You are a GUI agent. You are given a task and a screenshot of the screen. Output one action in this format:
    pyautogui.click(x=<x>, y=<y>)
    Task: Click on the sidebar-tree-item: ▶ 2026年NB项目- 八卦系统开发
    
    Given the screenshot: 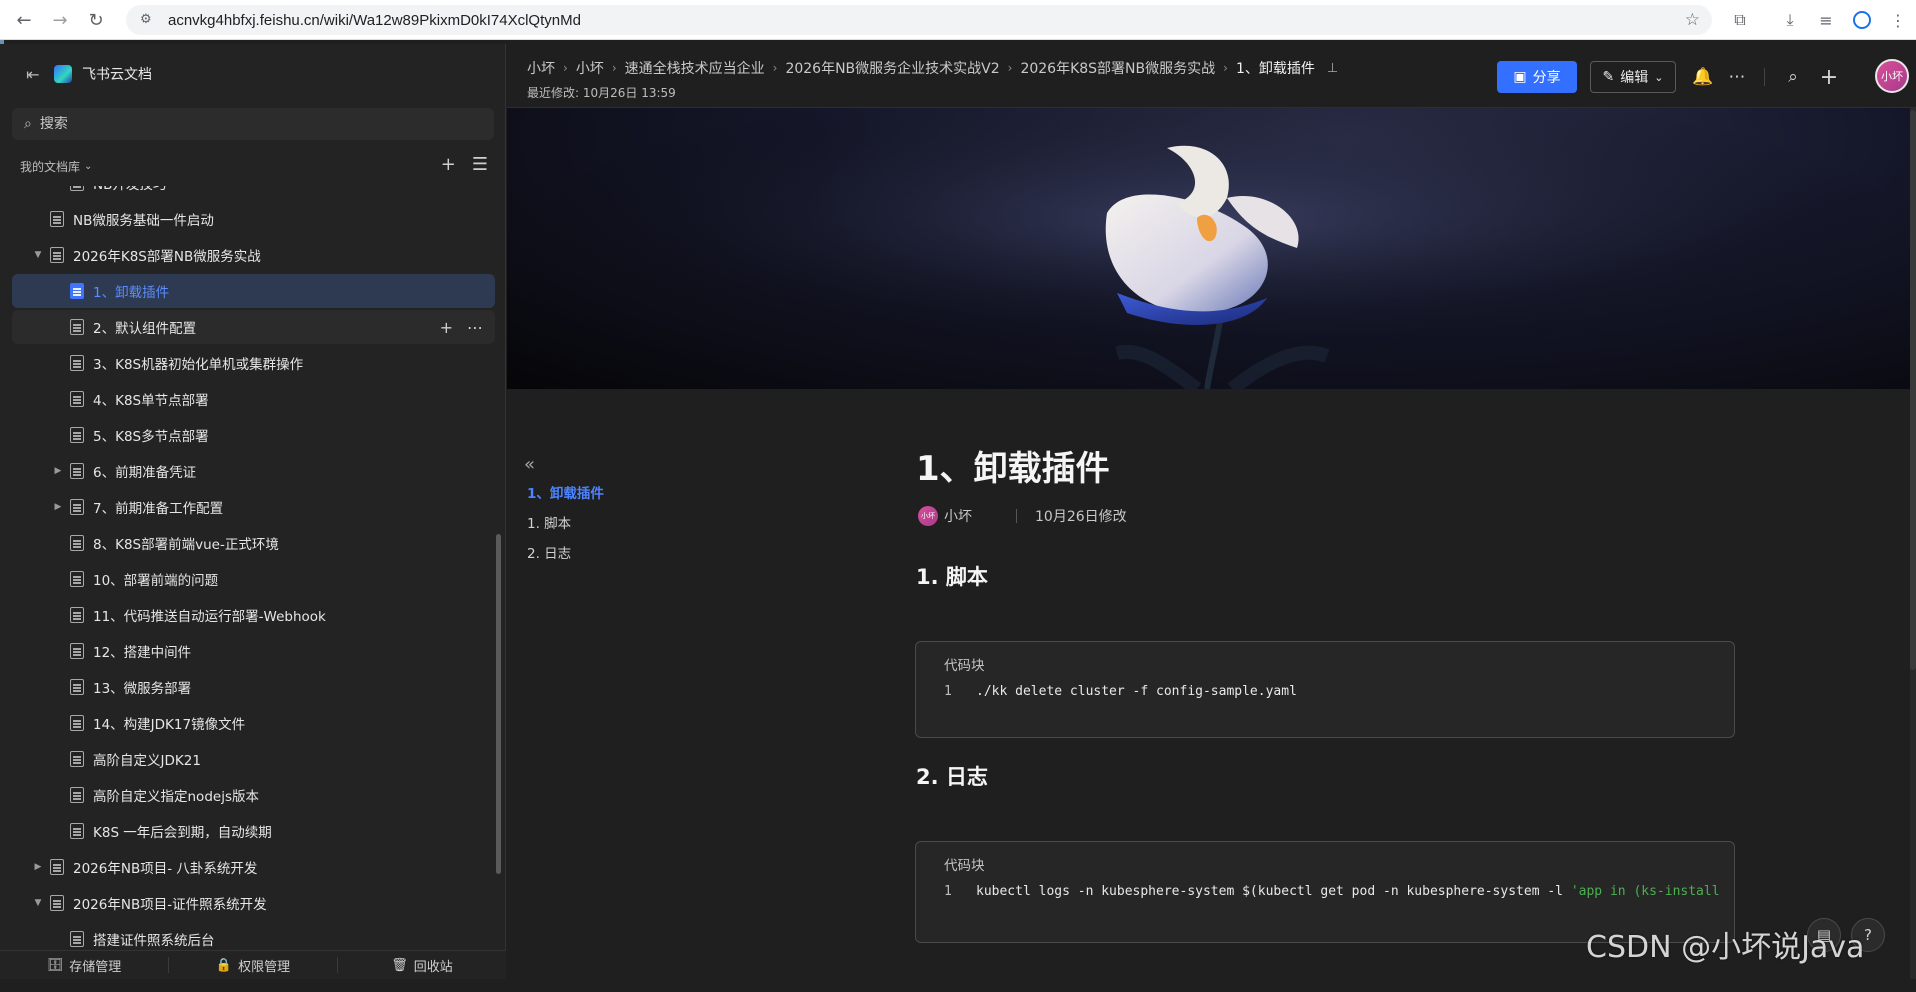 What is the action you would take?
    pyautogui.click(x=253, y=867)
    